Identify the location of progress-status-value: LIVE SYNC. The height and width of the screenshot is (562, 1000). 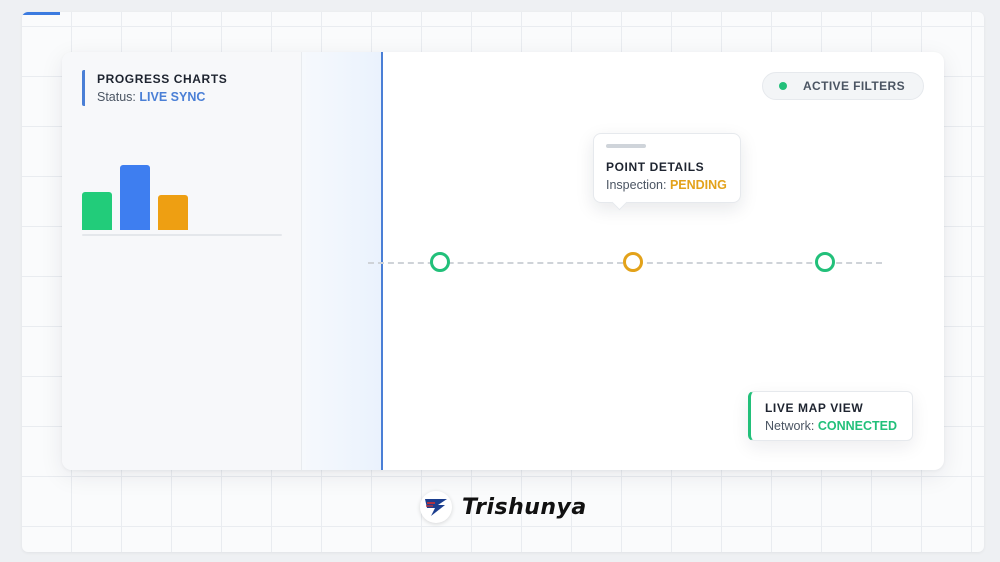
(172, 97).